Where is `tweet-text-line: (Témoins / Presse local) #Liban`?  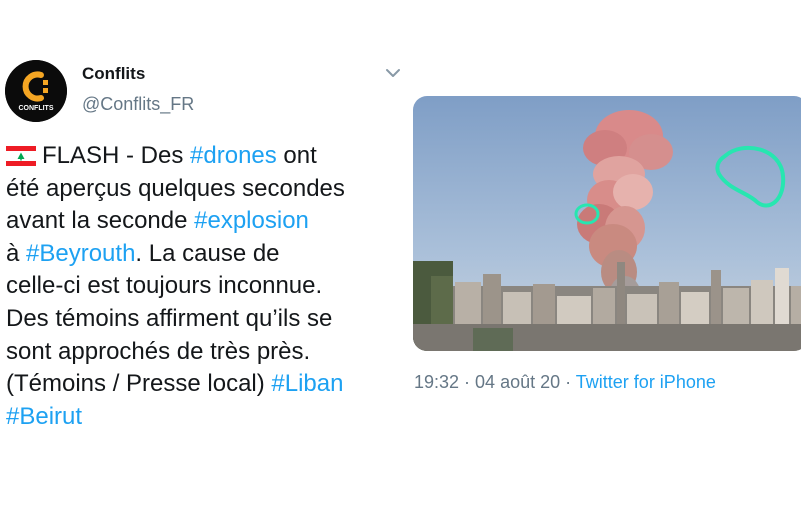 tweet-text-line: (Témoins / Presse local) #Liban is located at coordinates (202, 384).